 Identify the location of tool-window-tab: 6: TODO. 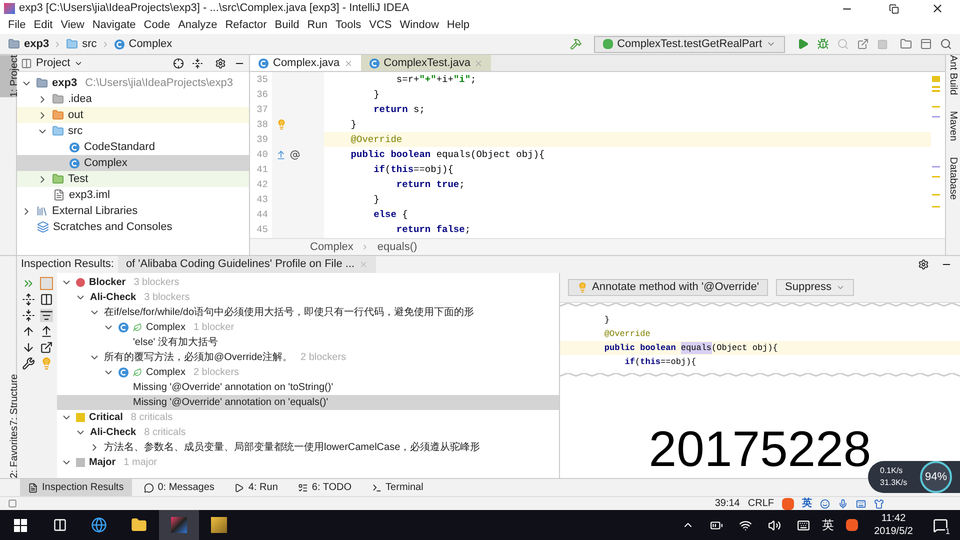
(325, 487).